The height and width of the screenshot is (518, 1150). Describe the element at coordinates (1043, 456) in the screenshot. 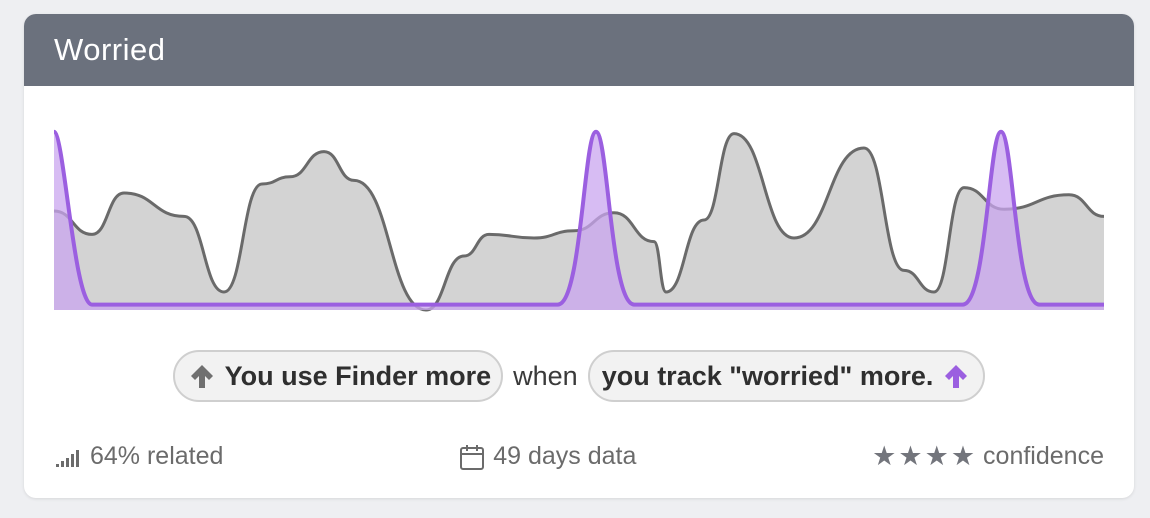

I see `confidence-label: confidence` at that location.